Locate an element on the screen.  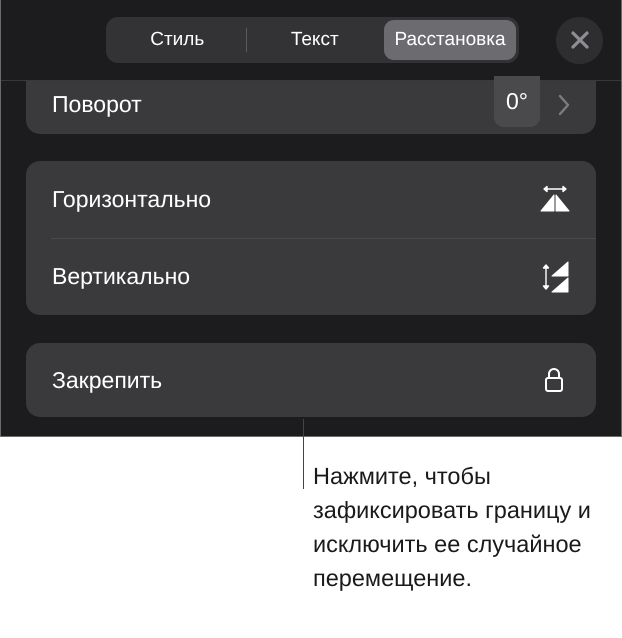
lock-icon is located at coordinates (554, 380).